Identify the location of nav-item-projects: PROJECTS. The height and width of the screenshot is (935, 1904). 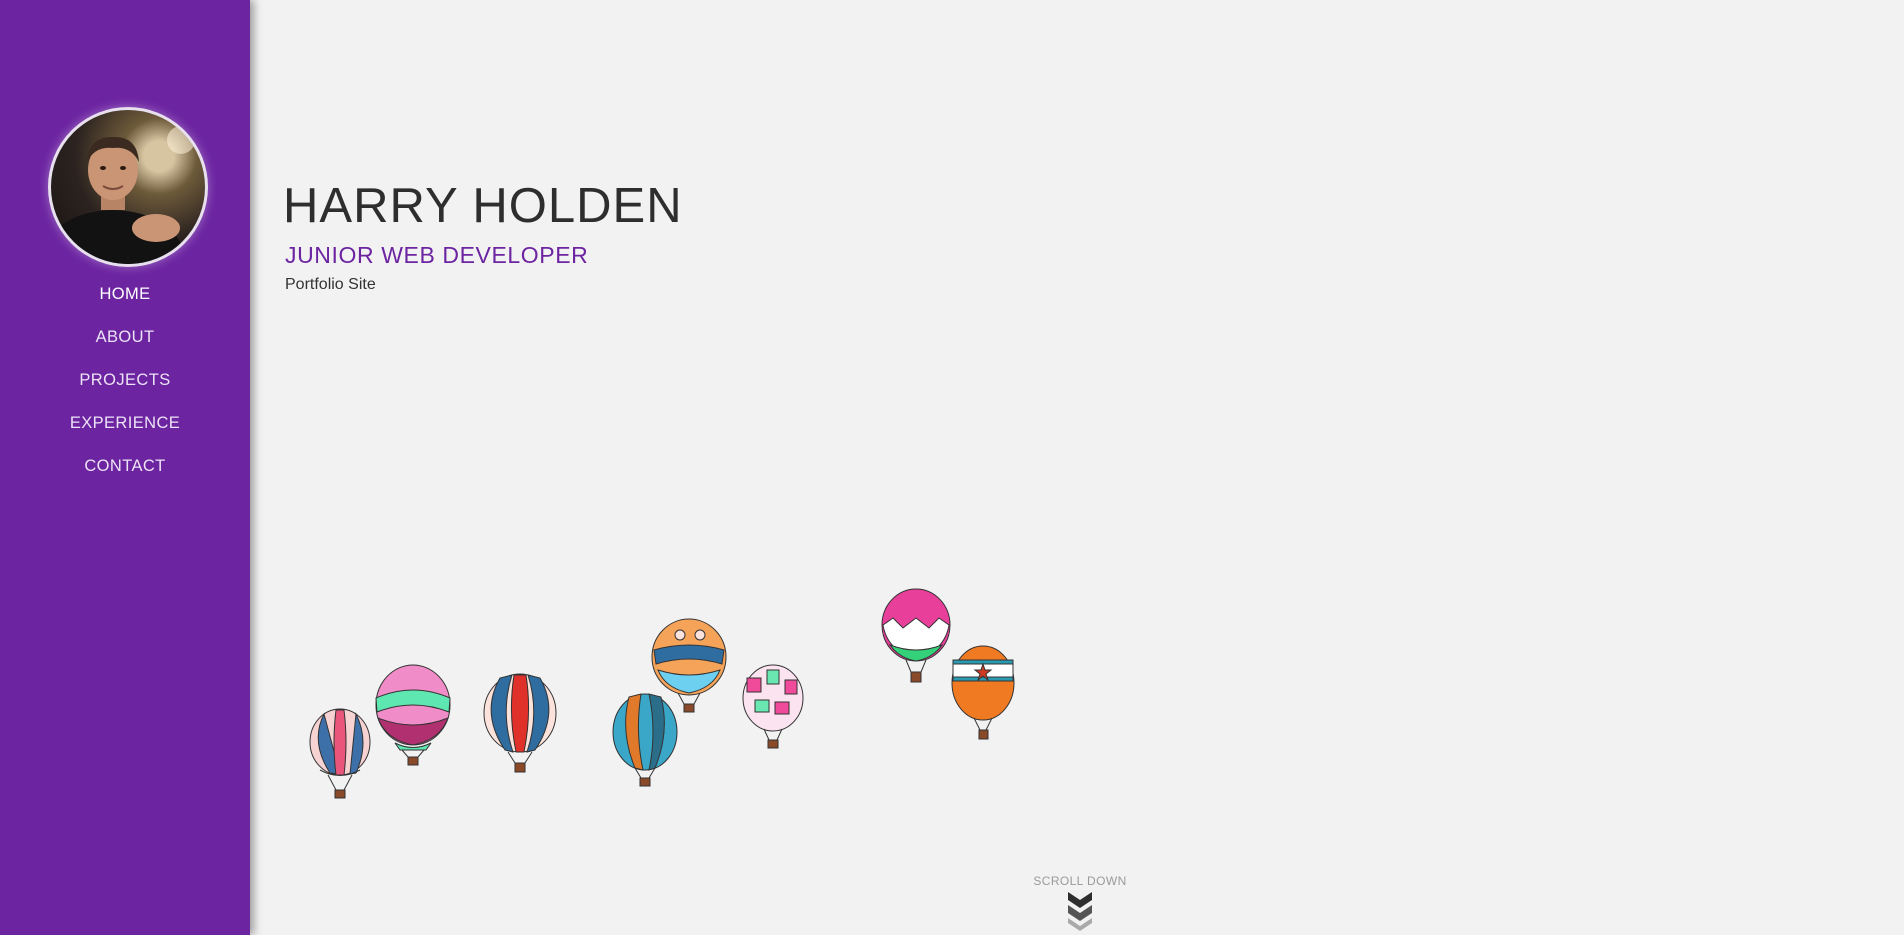
(125, 383).